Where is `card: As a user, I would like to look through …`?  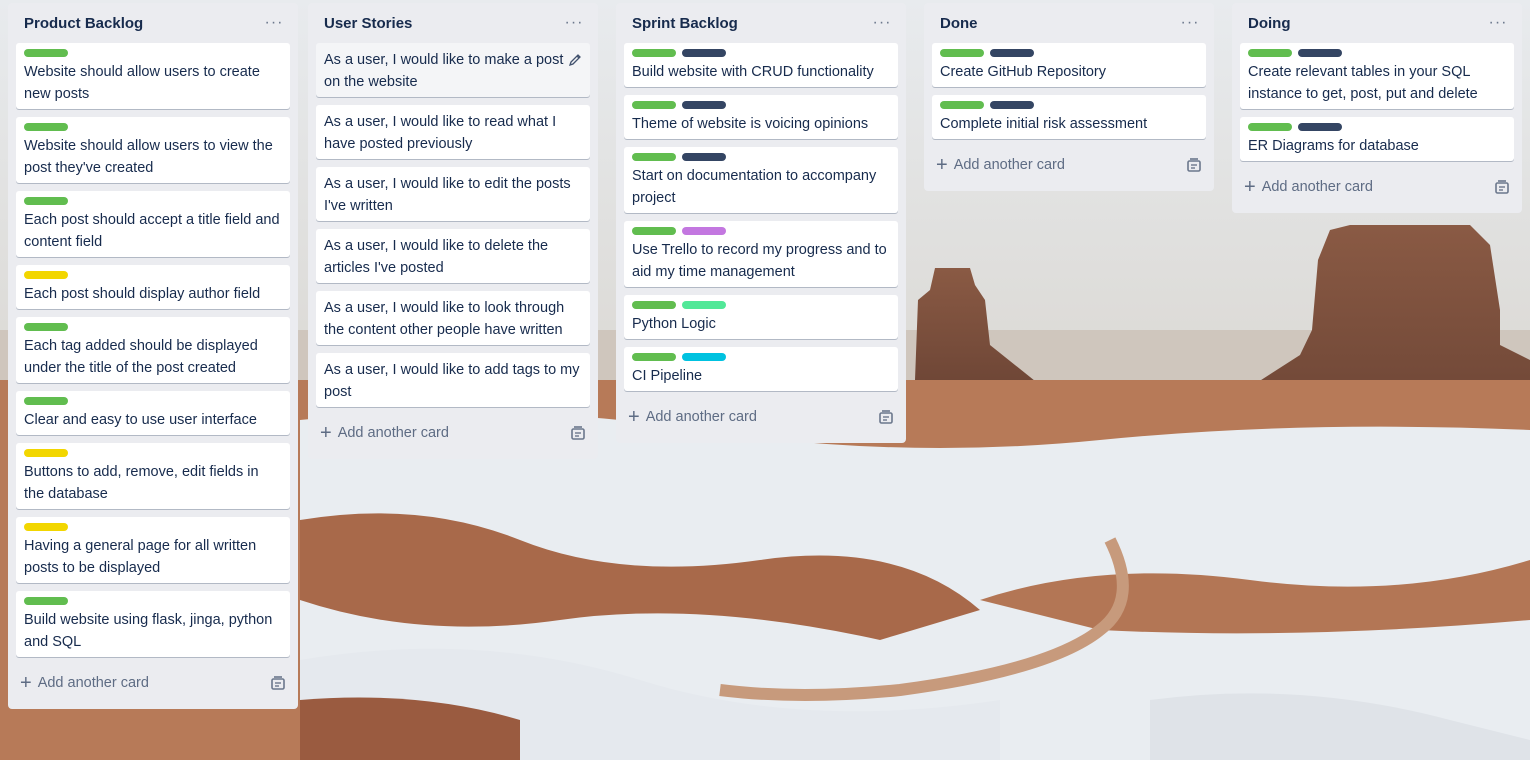
card: As a user, I would like to look through … is located at coordinates (453, 318).